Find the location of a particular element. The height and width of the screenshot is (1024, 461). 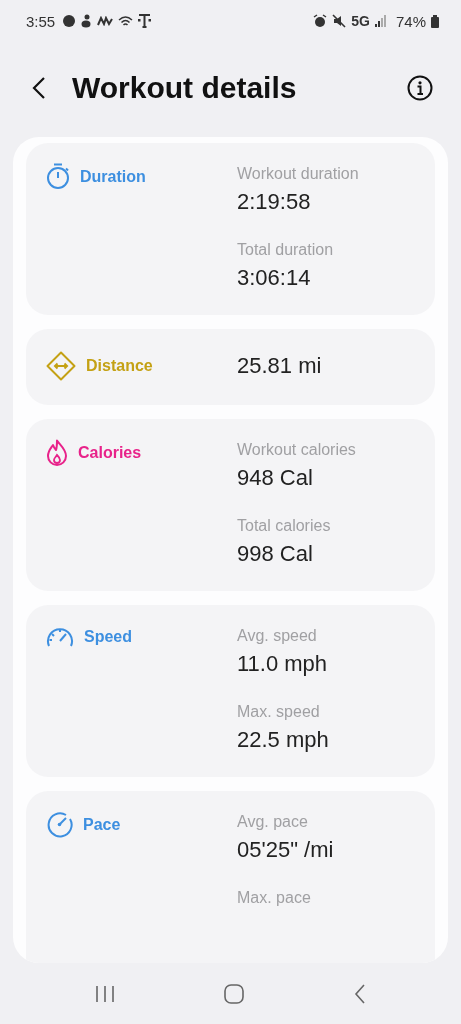

speedometer-icon is located at coordinates (60, 637).